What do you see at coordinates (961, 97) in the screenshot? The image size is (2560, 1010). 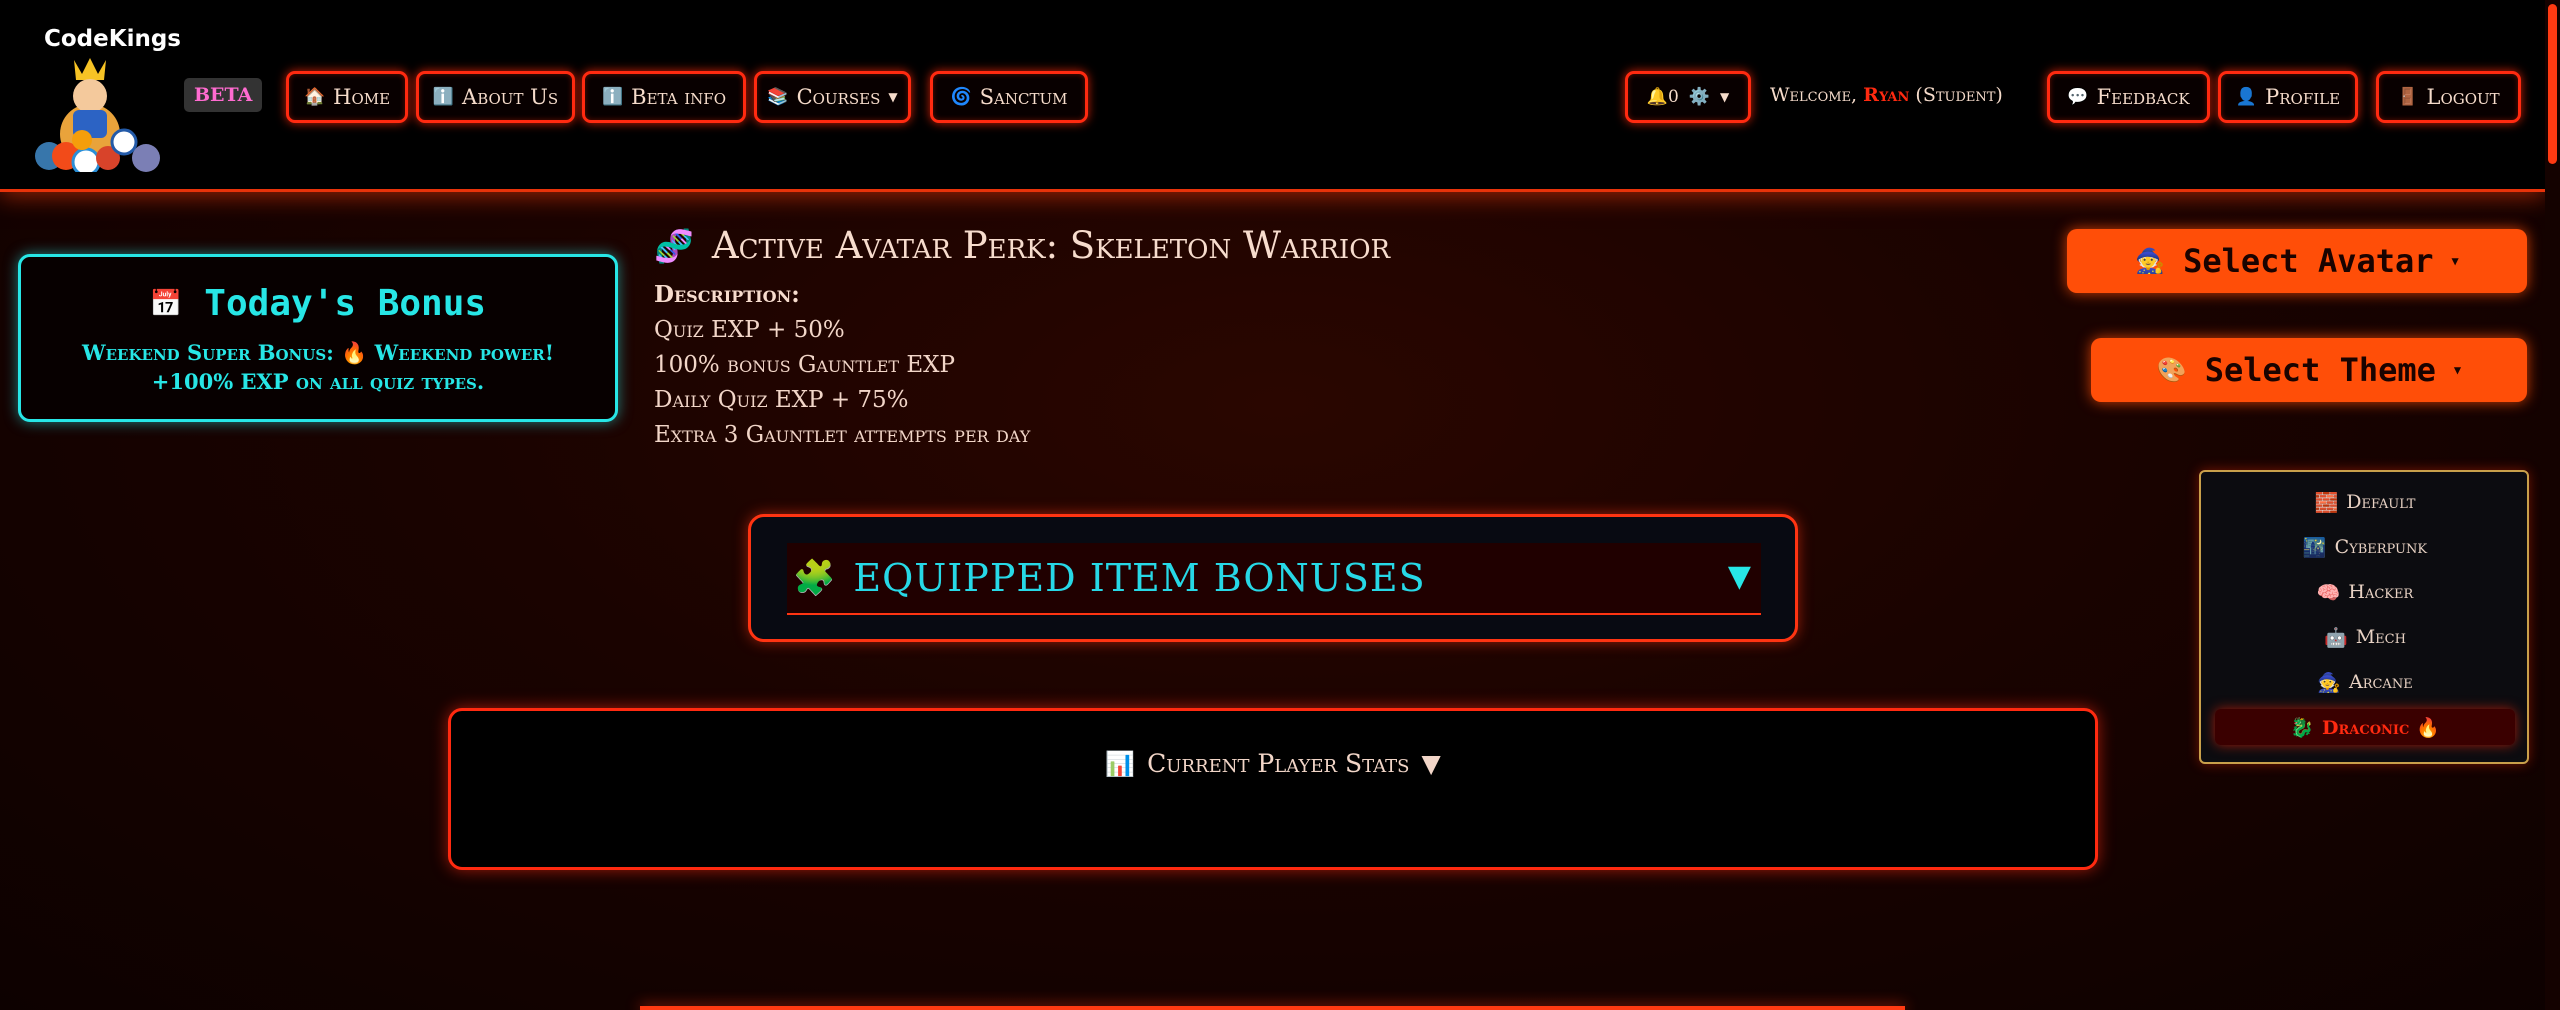 I see `spiral-icon: 🌀` at bounding box center [961, 97].